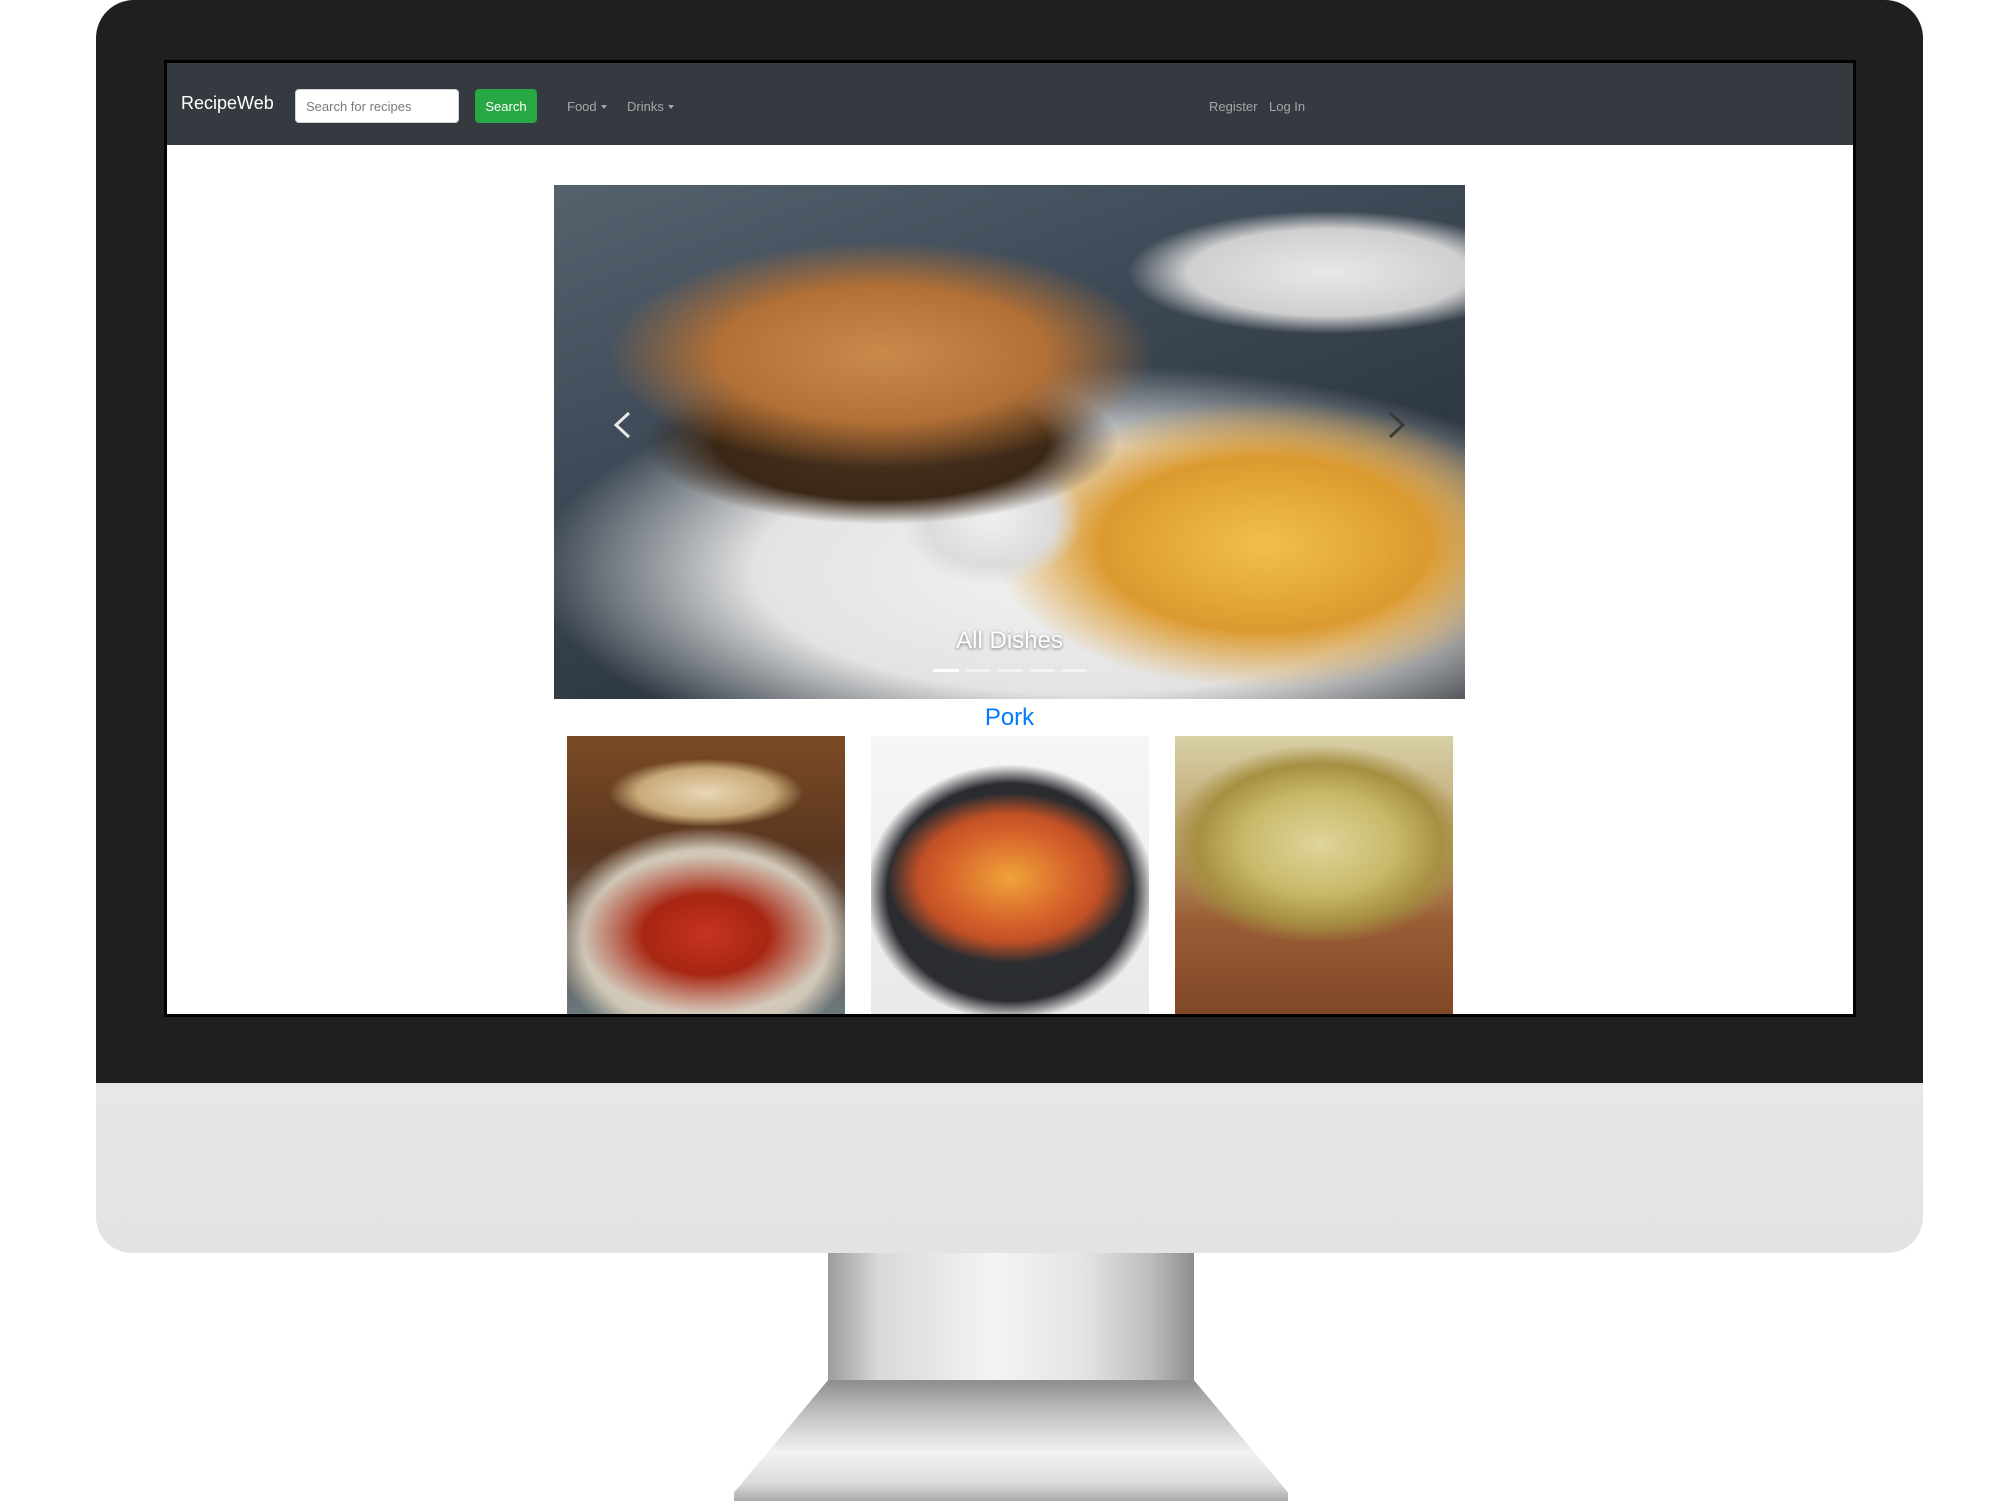 The height and width of the screenshot is (1501, 2000). I want to click on monitor-chin, so click(1009, 1168).